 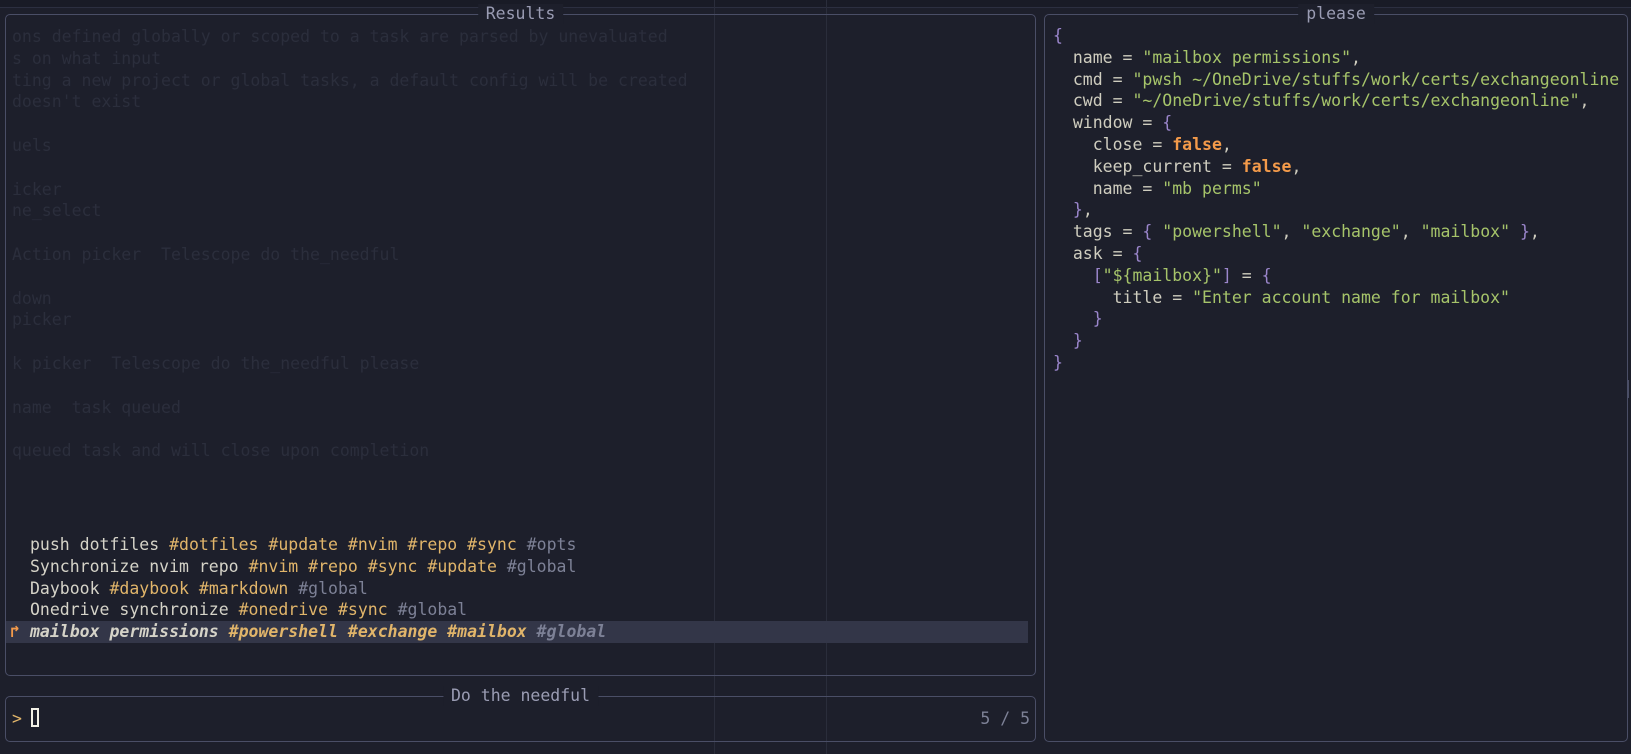 I want to click on prompt-symbol: >, so click(x=17, y=718).